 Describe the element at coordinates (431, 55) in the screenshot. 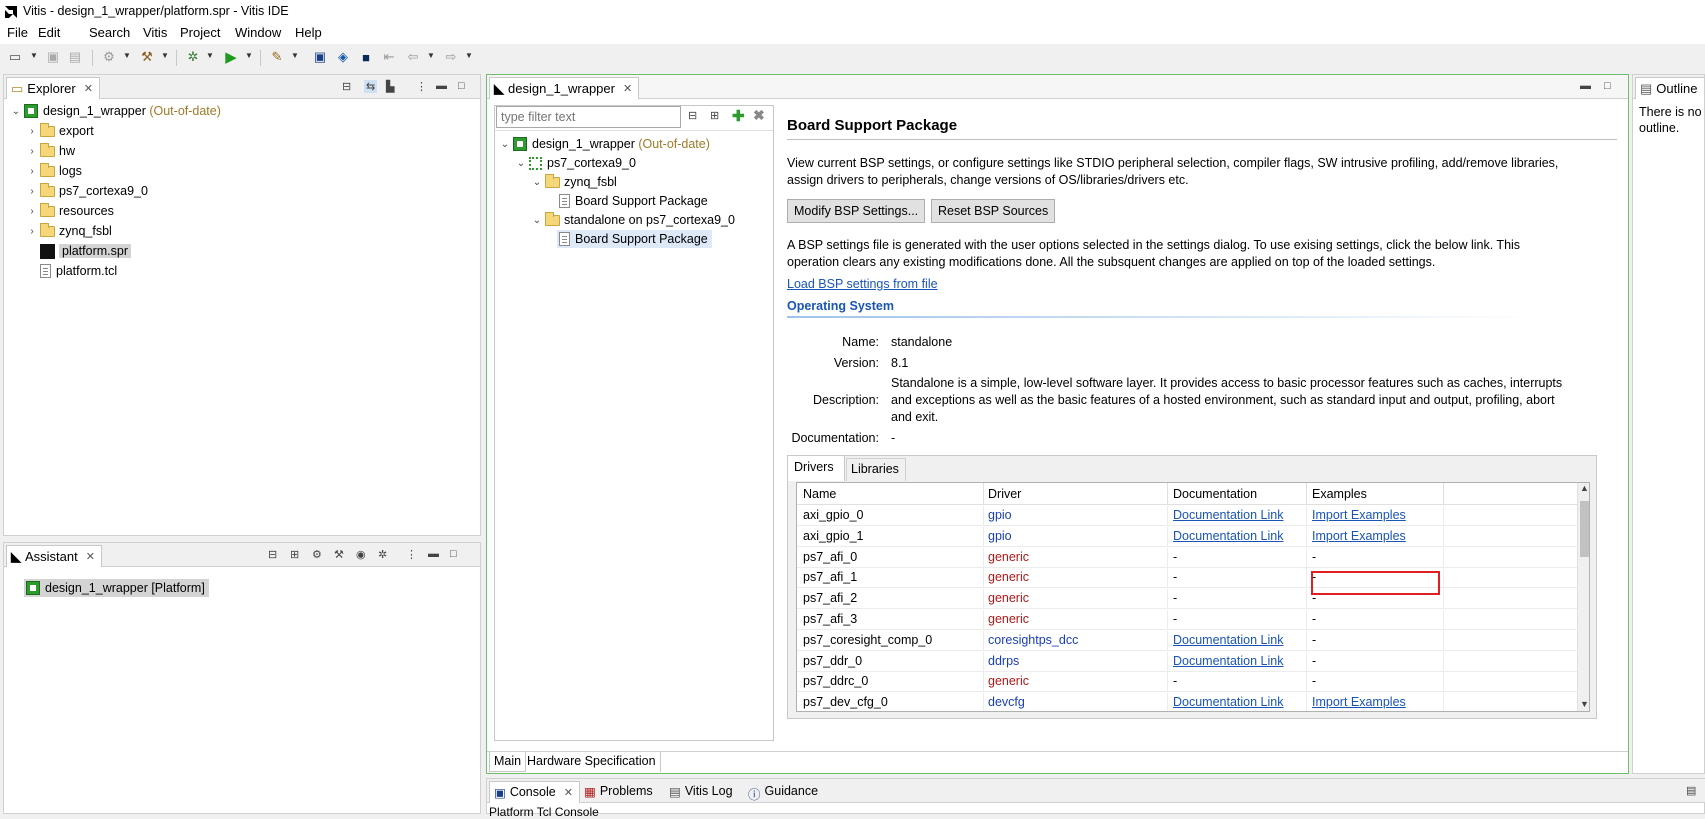

I see `back-dropdown-icon: ▼` at that location.